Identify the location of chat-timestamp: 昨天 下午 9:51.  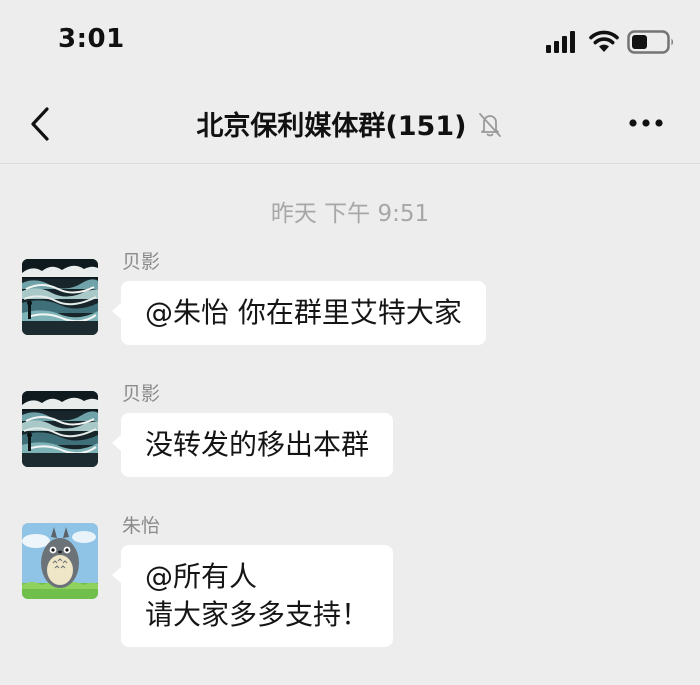
(350, 214).